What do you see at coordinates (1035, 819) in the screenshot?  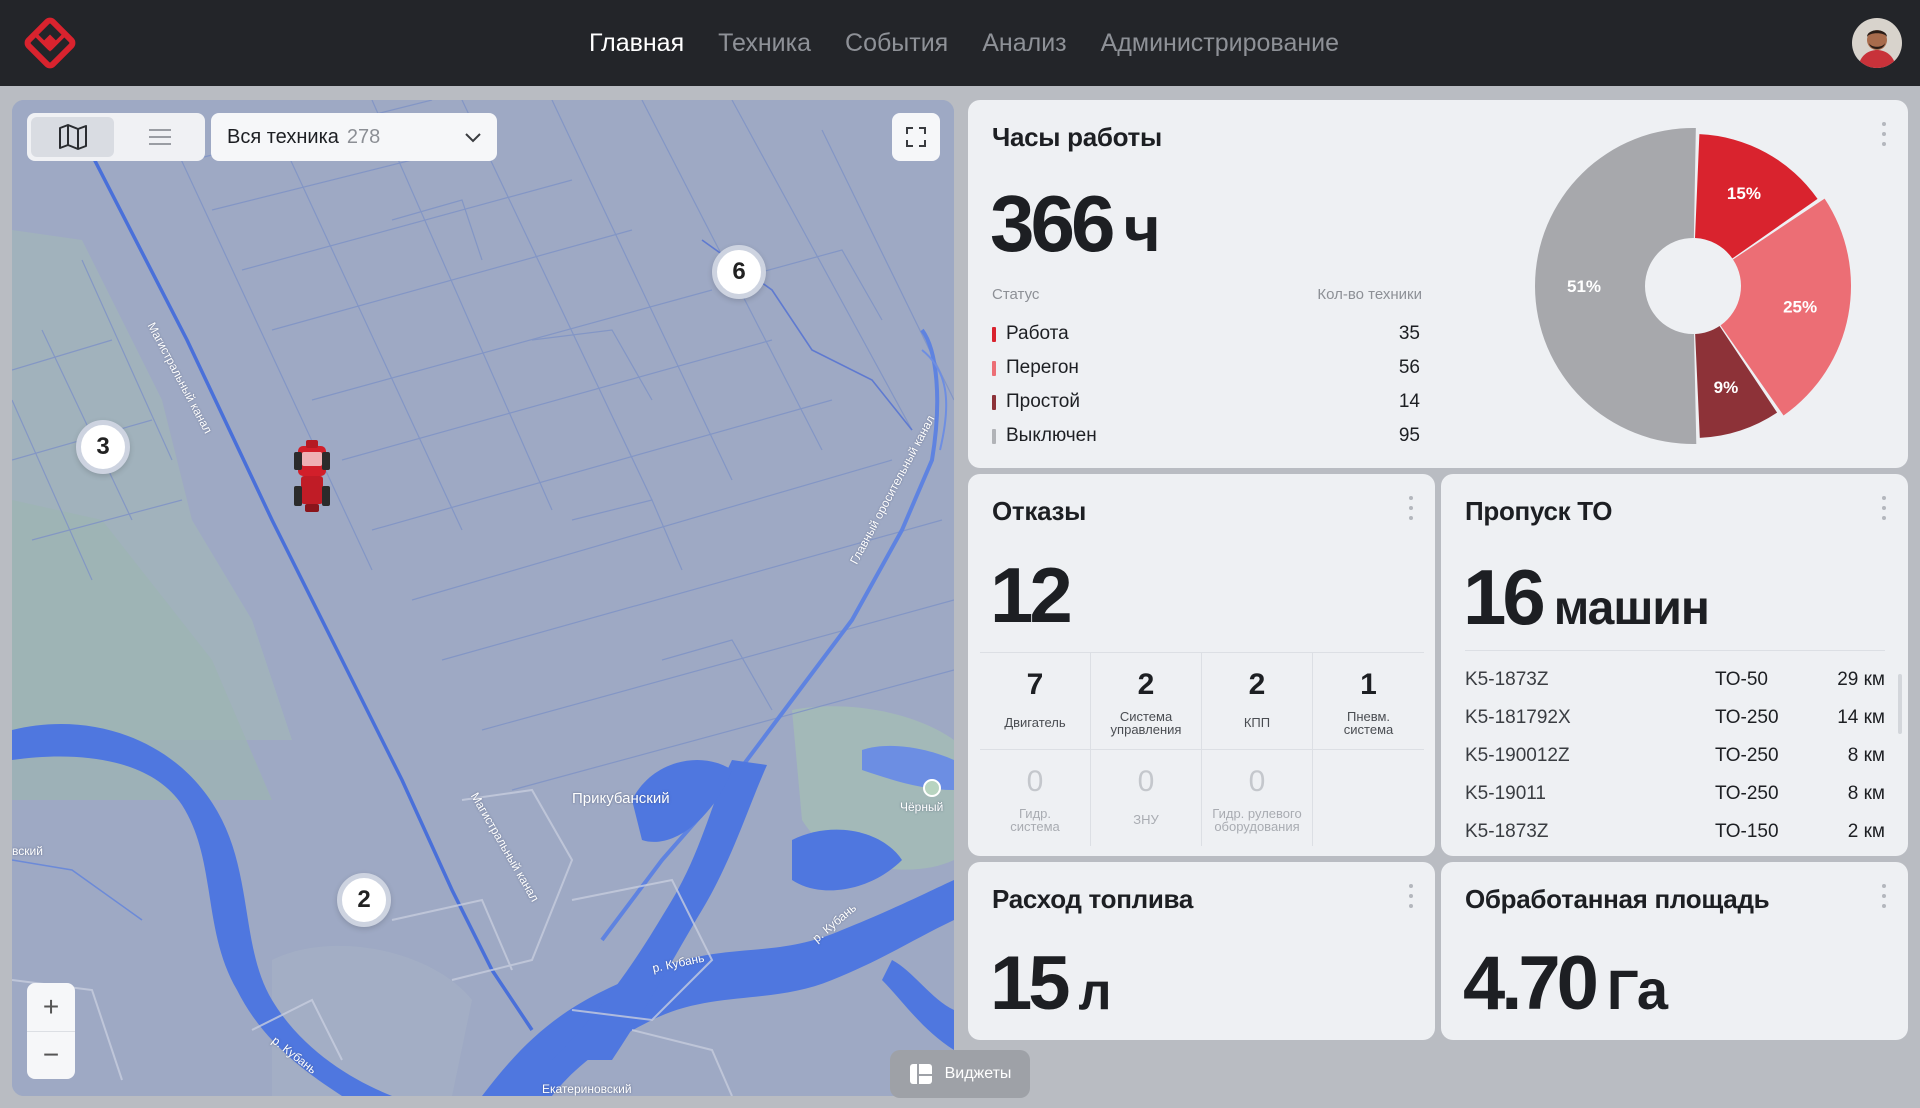 I see `failure-label: Гидр. система` at bounding box center [1035, 819].